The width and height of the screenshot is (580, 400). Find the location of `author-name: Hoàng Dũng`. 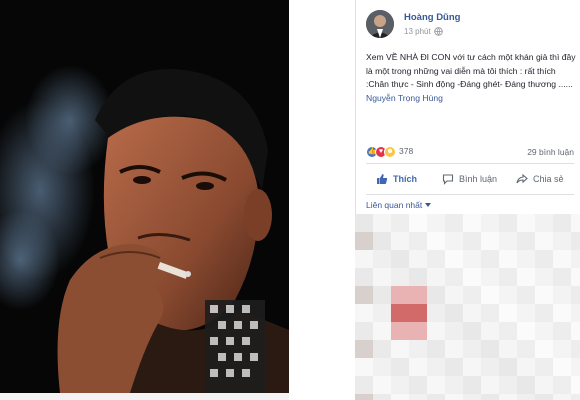

author-name: Hoàng Dũng is located at coordinates (432, 17).